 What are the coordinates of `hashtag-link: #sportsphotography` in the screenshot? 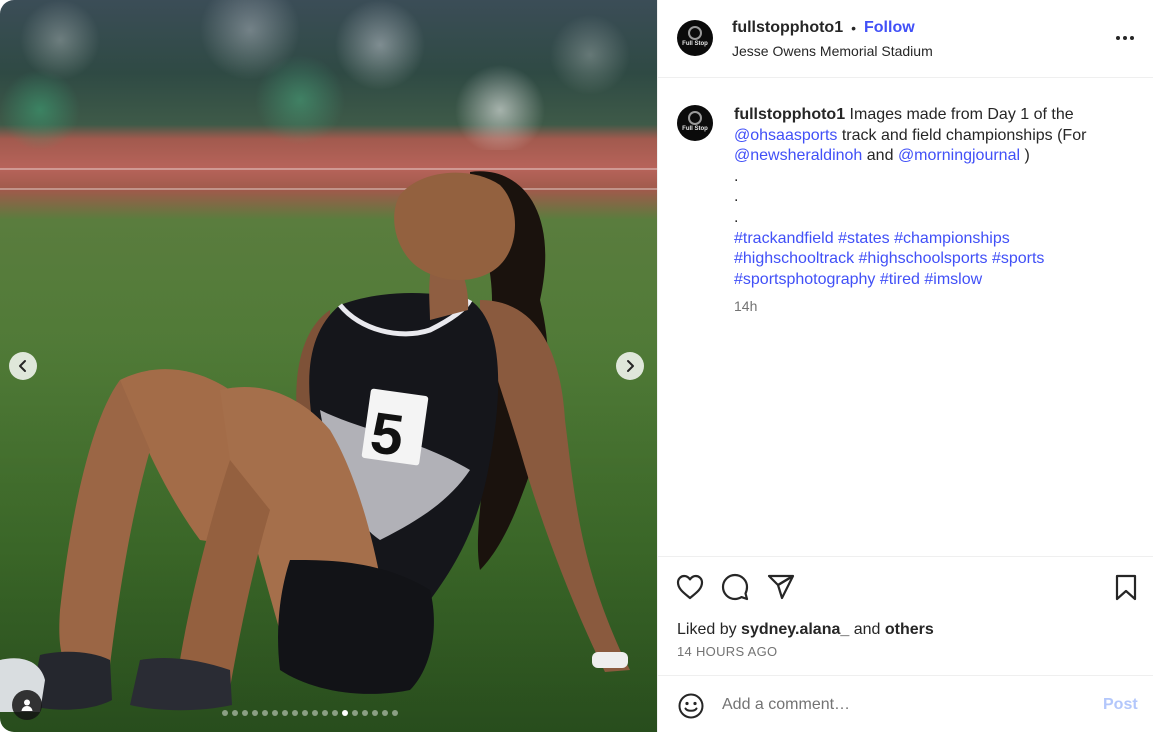 It's located at (804, 279).